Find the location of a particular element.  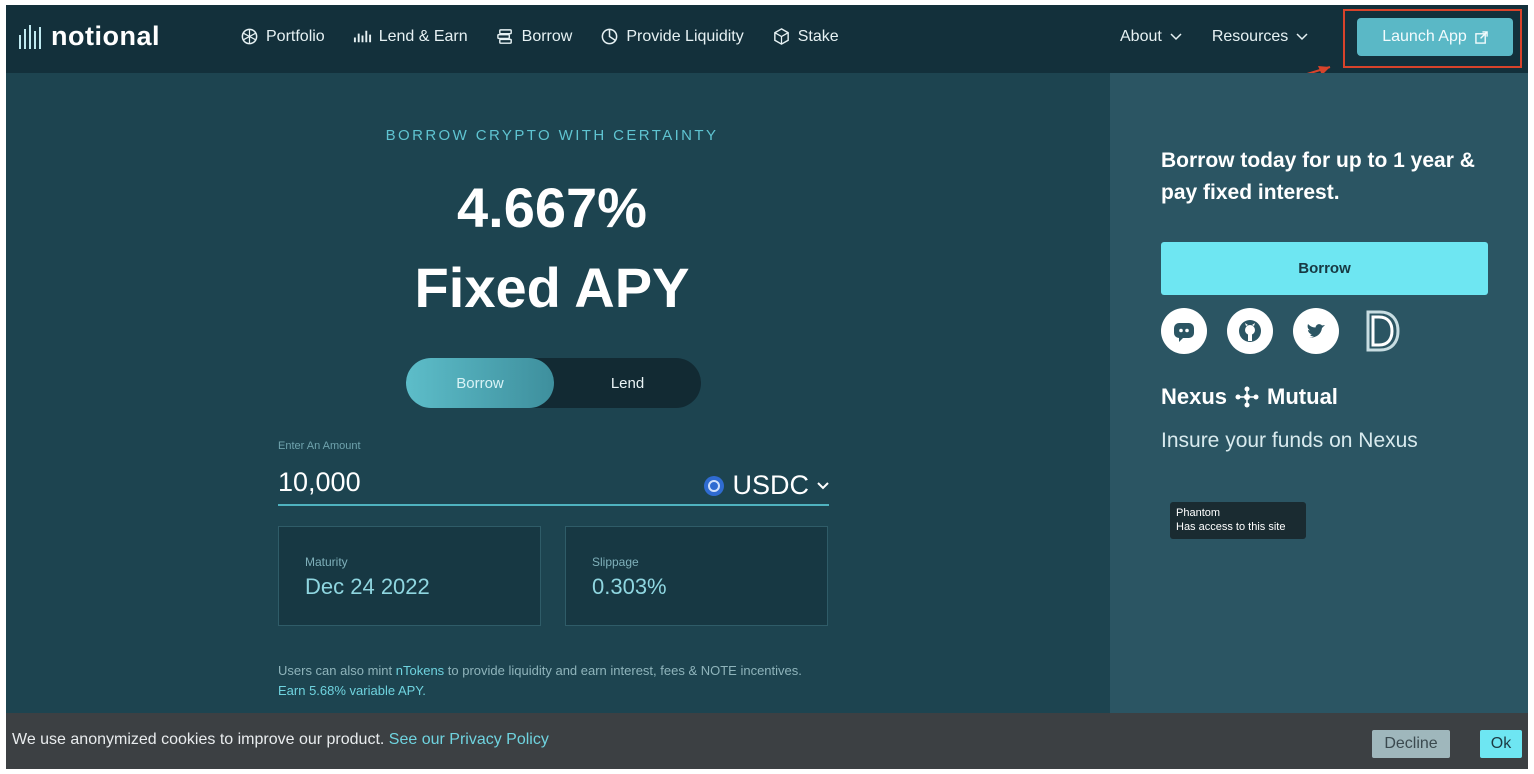

nav-right: About Resources is located at coordinates (1214, 37).